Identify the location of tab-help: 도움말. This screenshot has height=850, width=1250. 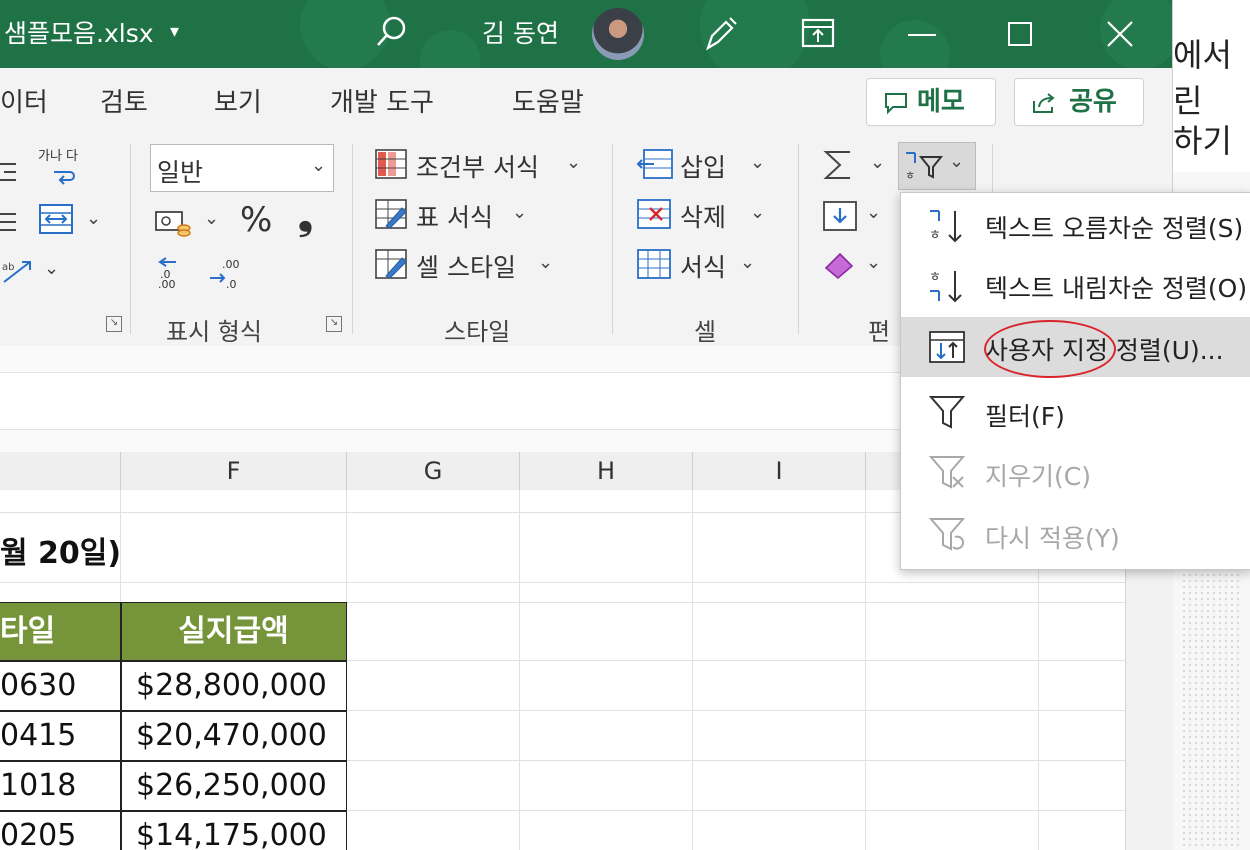
(548, 100).